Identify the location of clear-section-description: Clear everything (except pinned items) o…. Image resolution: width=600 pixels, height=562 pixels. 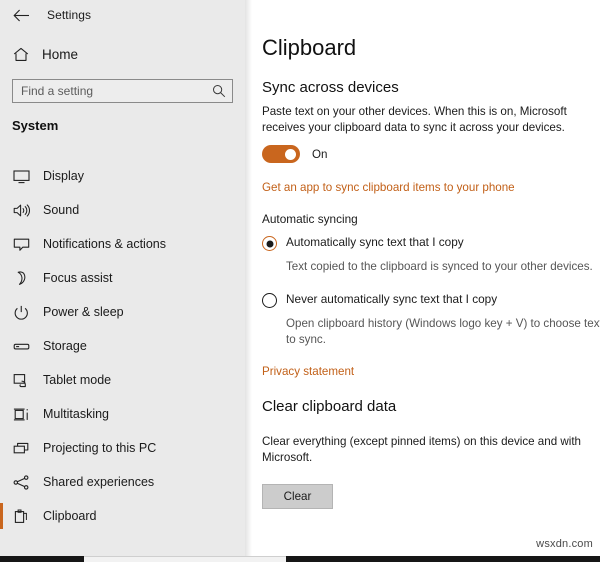
(421, 450).